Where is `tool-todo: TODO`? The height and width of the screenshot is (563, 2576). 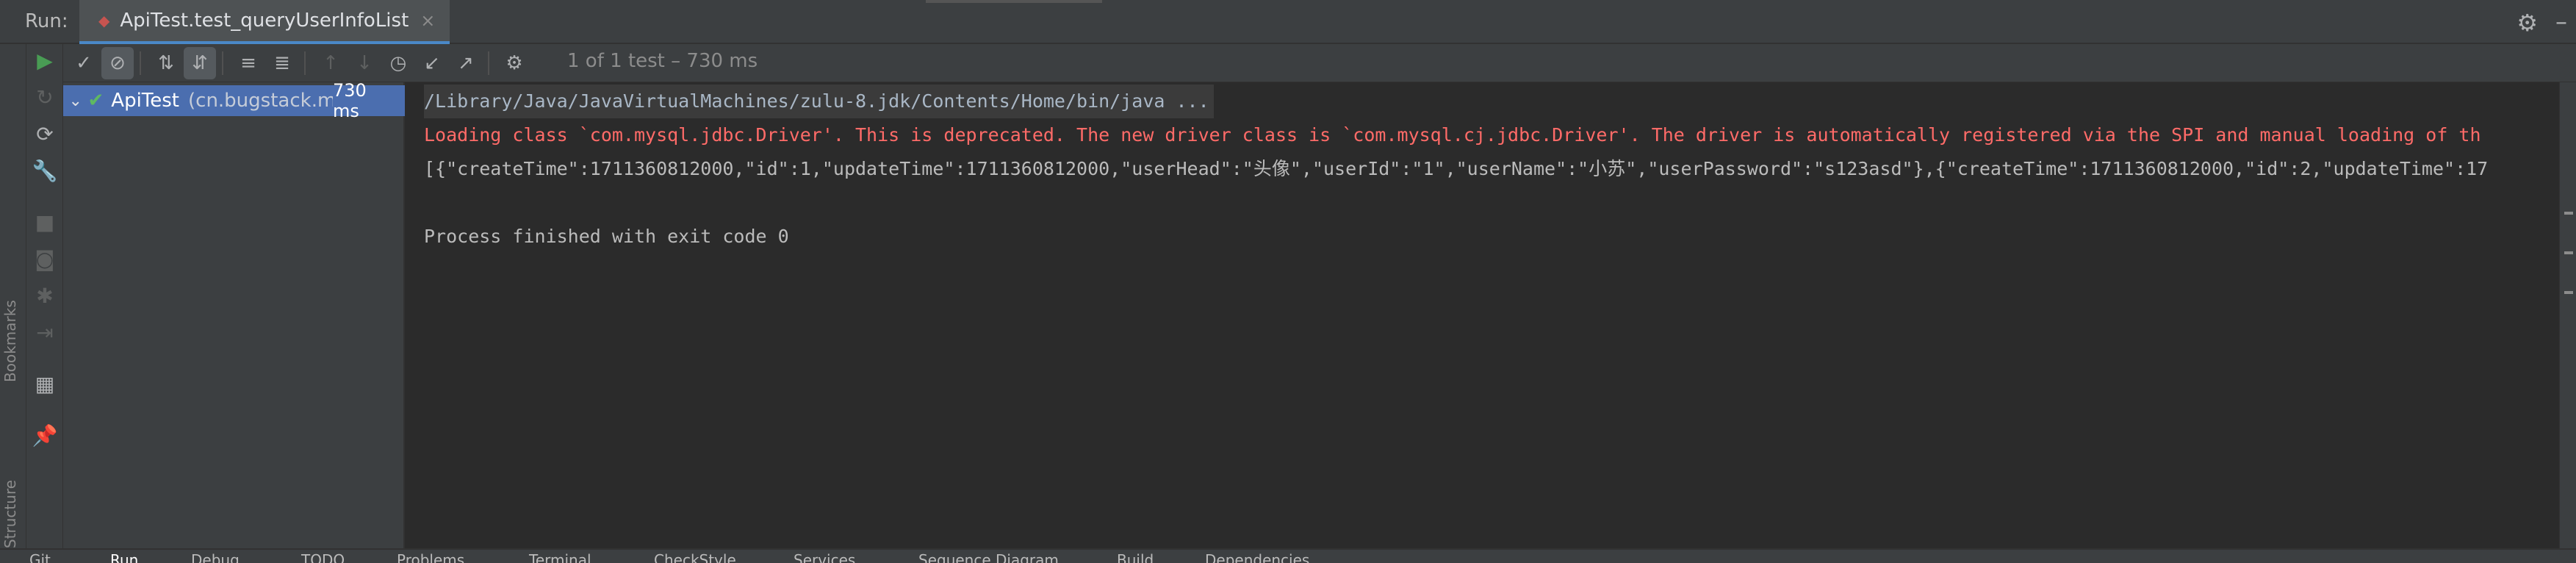 tool-todo: TODO is located at coordinates (323, 557).